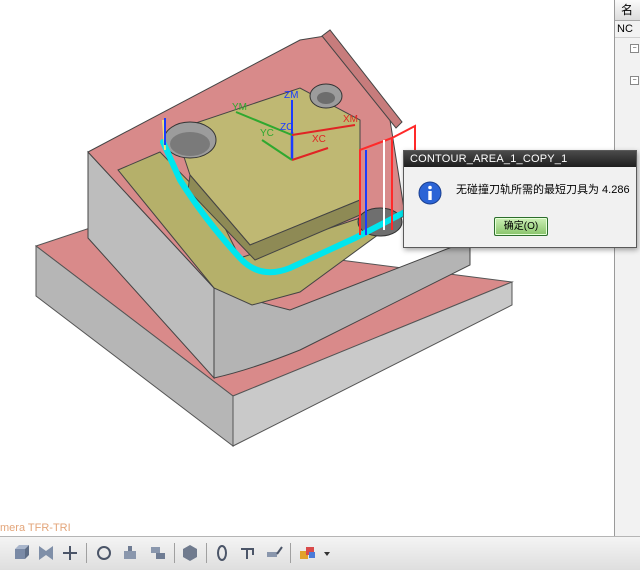 Image resolution: width=640 pixels, height=570 pixels. What do you see at coordinates (319, 139) in the screenshot?
I see `axis-label-xc: XC` at bounding box center [319, 139].